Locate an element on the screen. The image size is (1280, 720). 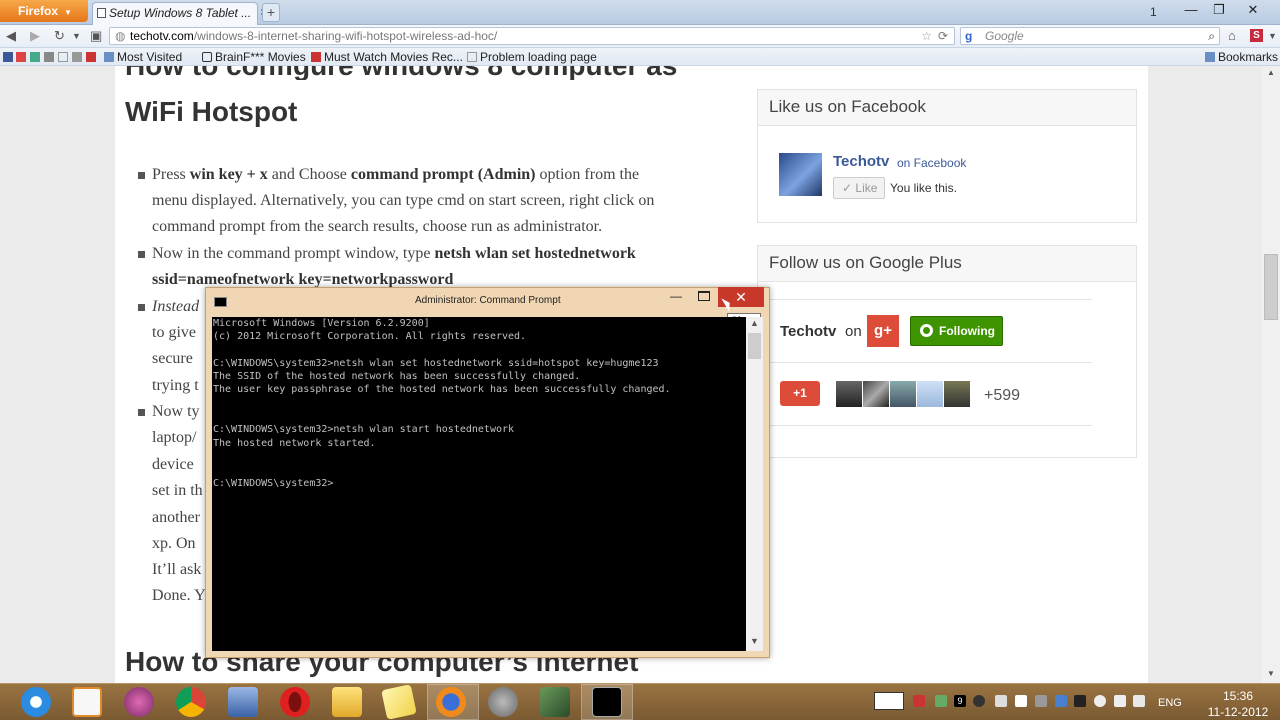
cmd-scrollbar is located at coordinates (754, 484).